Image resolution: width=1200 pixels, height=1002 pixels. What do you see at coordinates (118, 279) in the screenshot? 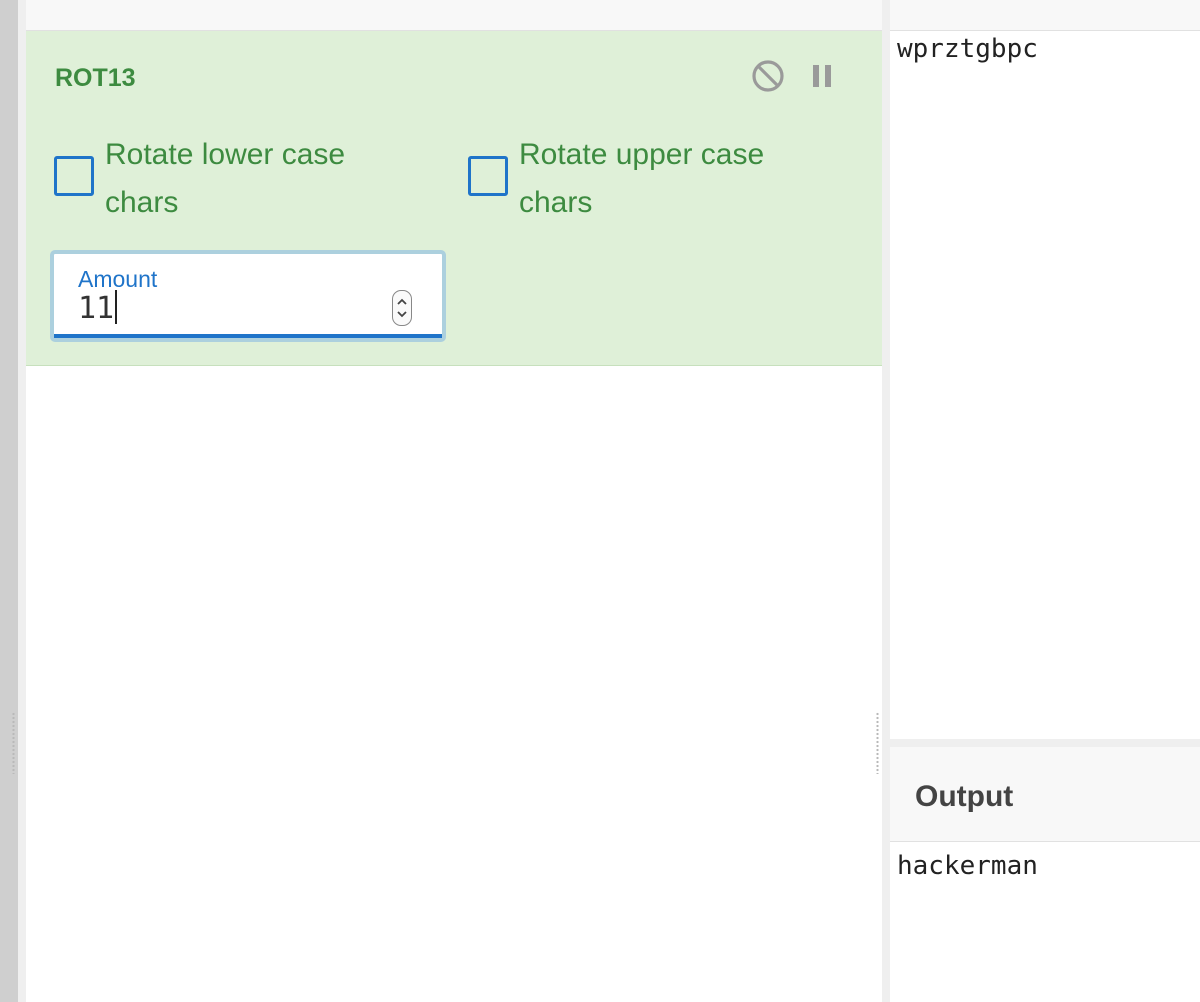
I see `amount-label: Amount` at bounding box center [118, 279].